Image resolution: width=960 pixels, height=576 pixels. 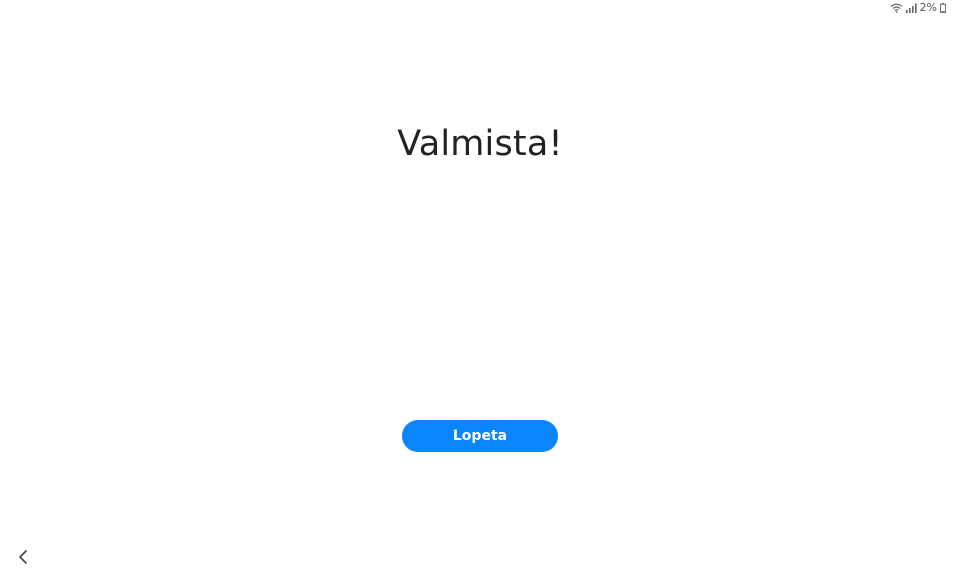 I want to click on wifi-icon, so click(x=896, y=8).